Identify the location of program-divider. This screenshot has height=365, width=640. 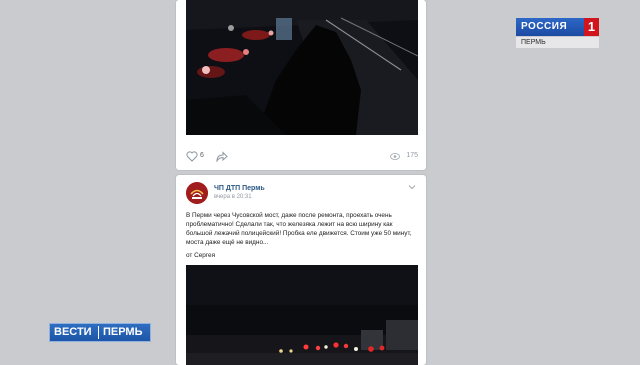
(98, 332).